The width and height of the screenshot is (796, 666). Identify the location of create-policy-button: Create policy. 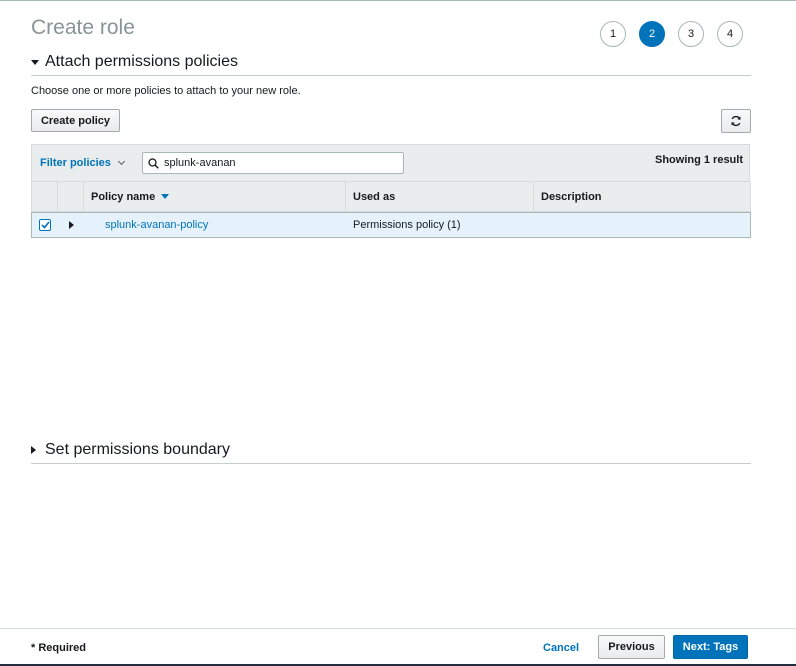
(75, 120).